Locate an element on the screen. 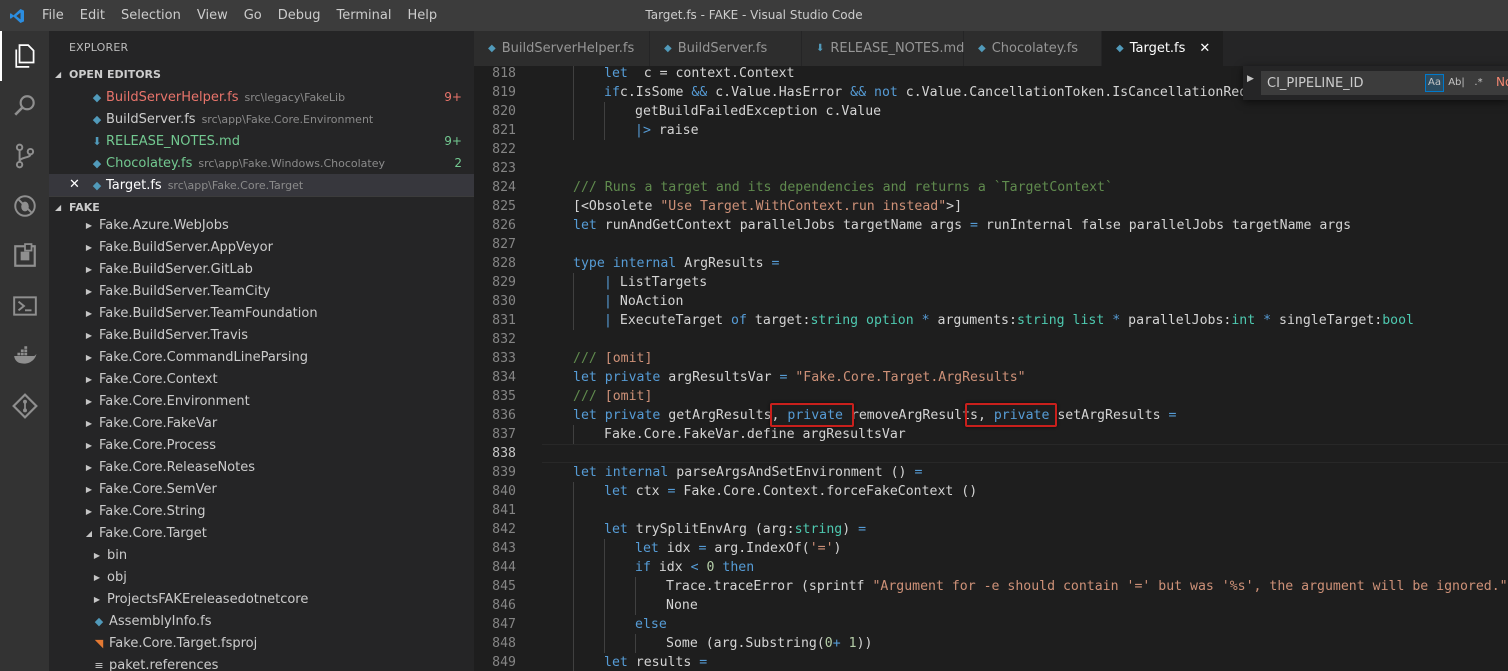 This screenshot has height=671, width=1508. tree-item: ▶ Fake.BuildServer.Travis is located at coordinates (261, 335).